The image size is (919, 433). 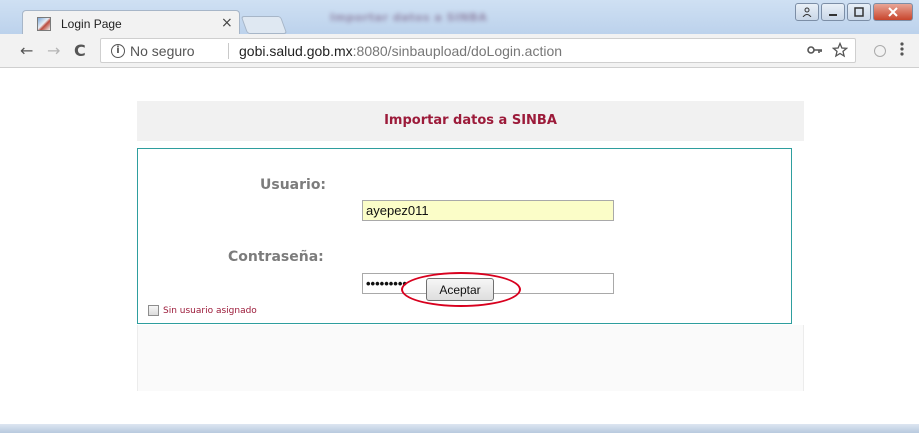 What do you see at coordinates (459, 428) in the screenshot?
I see `window-bottom-edge` at bounding box center [459, 428].